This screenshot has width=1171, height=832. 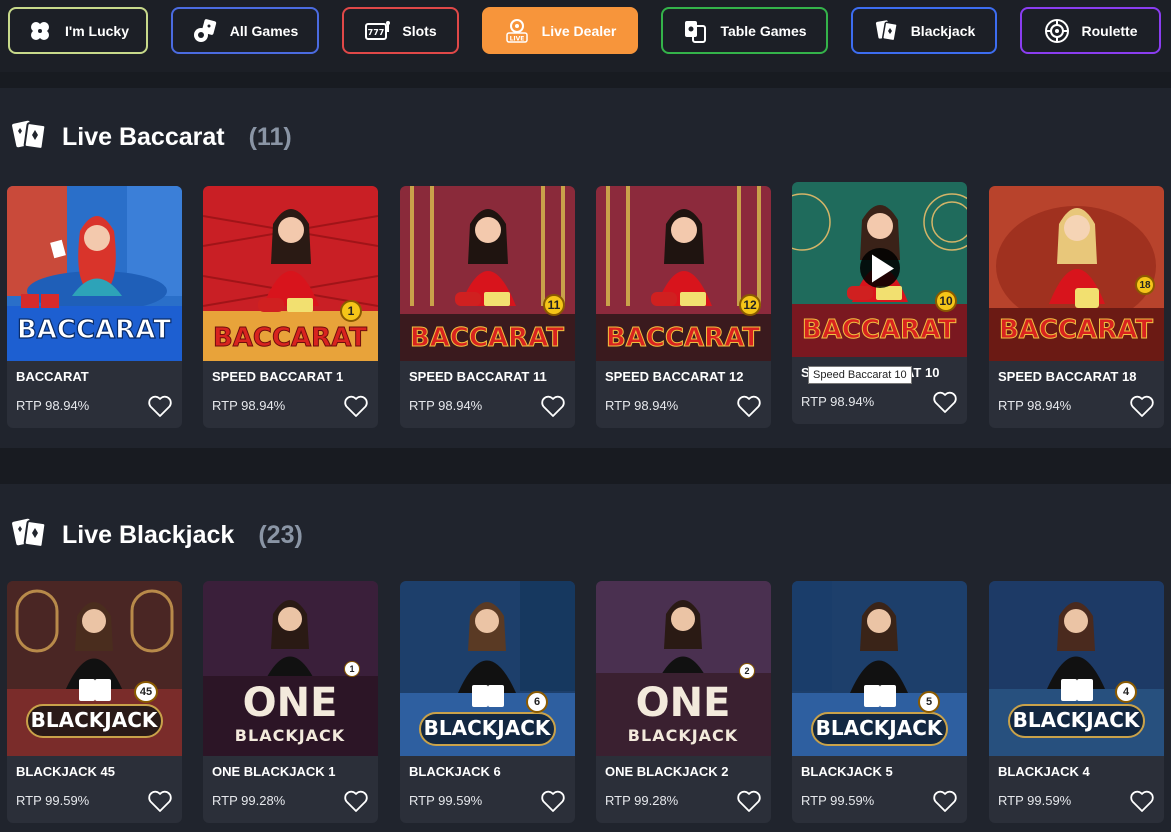 I want to click on game-thumbnail: BACCARAT 12, so click(x=683, y=273).